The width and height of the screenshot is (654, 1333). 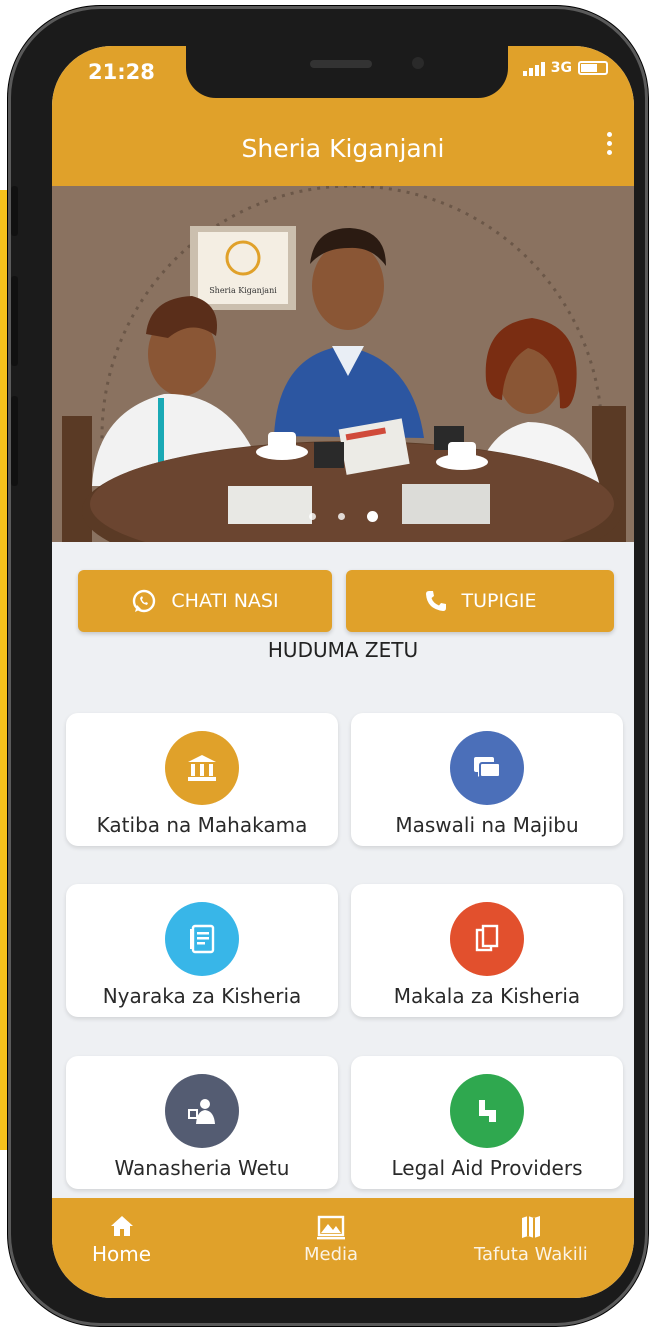 What do you see at coordinates (593, 68) in the screenshot?
I see `battery-icon` at bounding box center [593, 68].